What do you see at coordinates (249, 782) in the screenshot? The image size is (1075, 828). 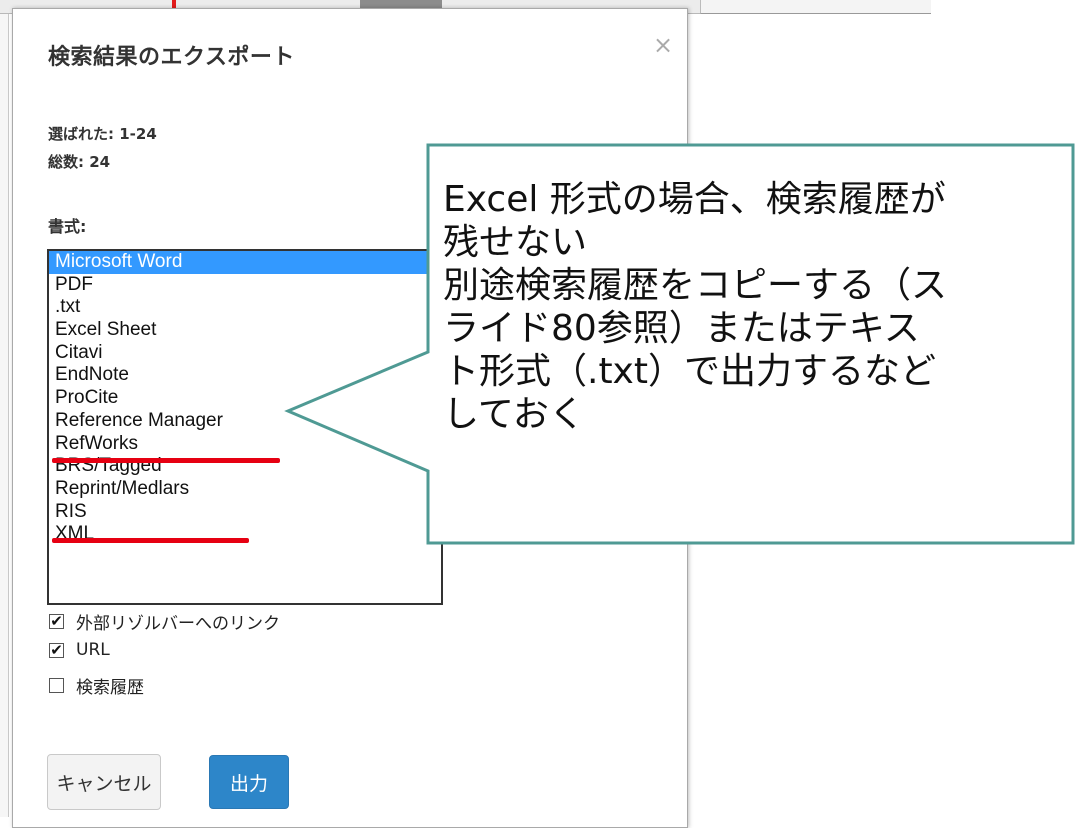 I see `export-button: 出力` at bounding box center [249, 782].